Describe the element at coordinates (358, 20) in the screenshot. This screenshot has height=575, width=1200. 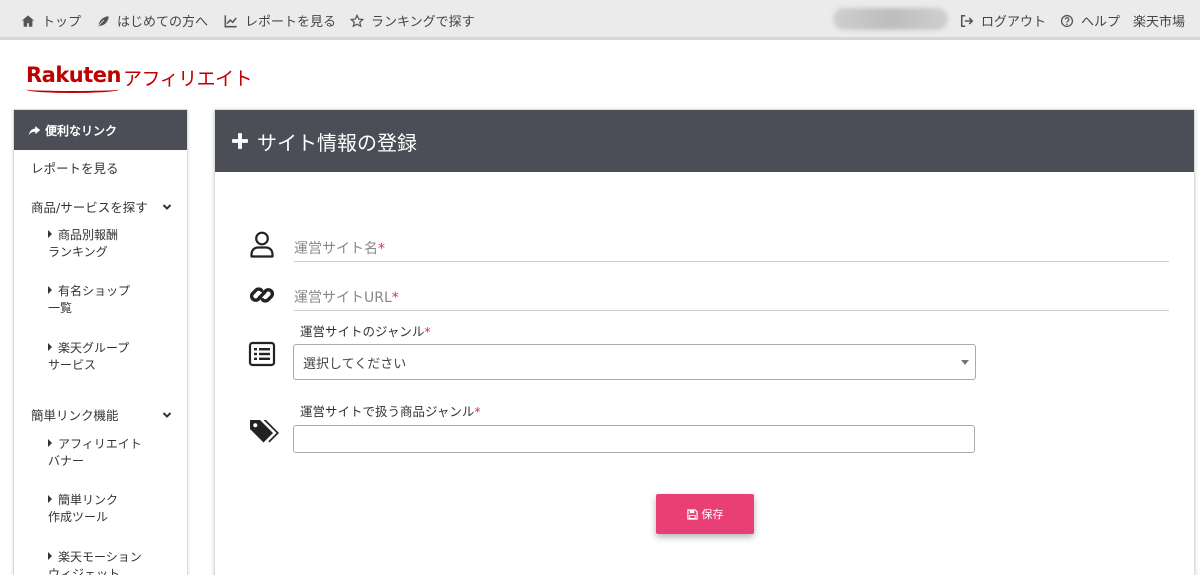
I see `star-icon` at that location.